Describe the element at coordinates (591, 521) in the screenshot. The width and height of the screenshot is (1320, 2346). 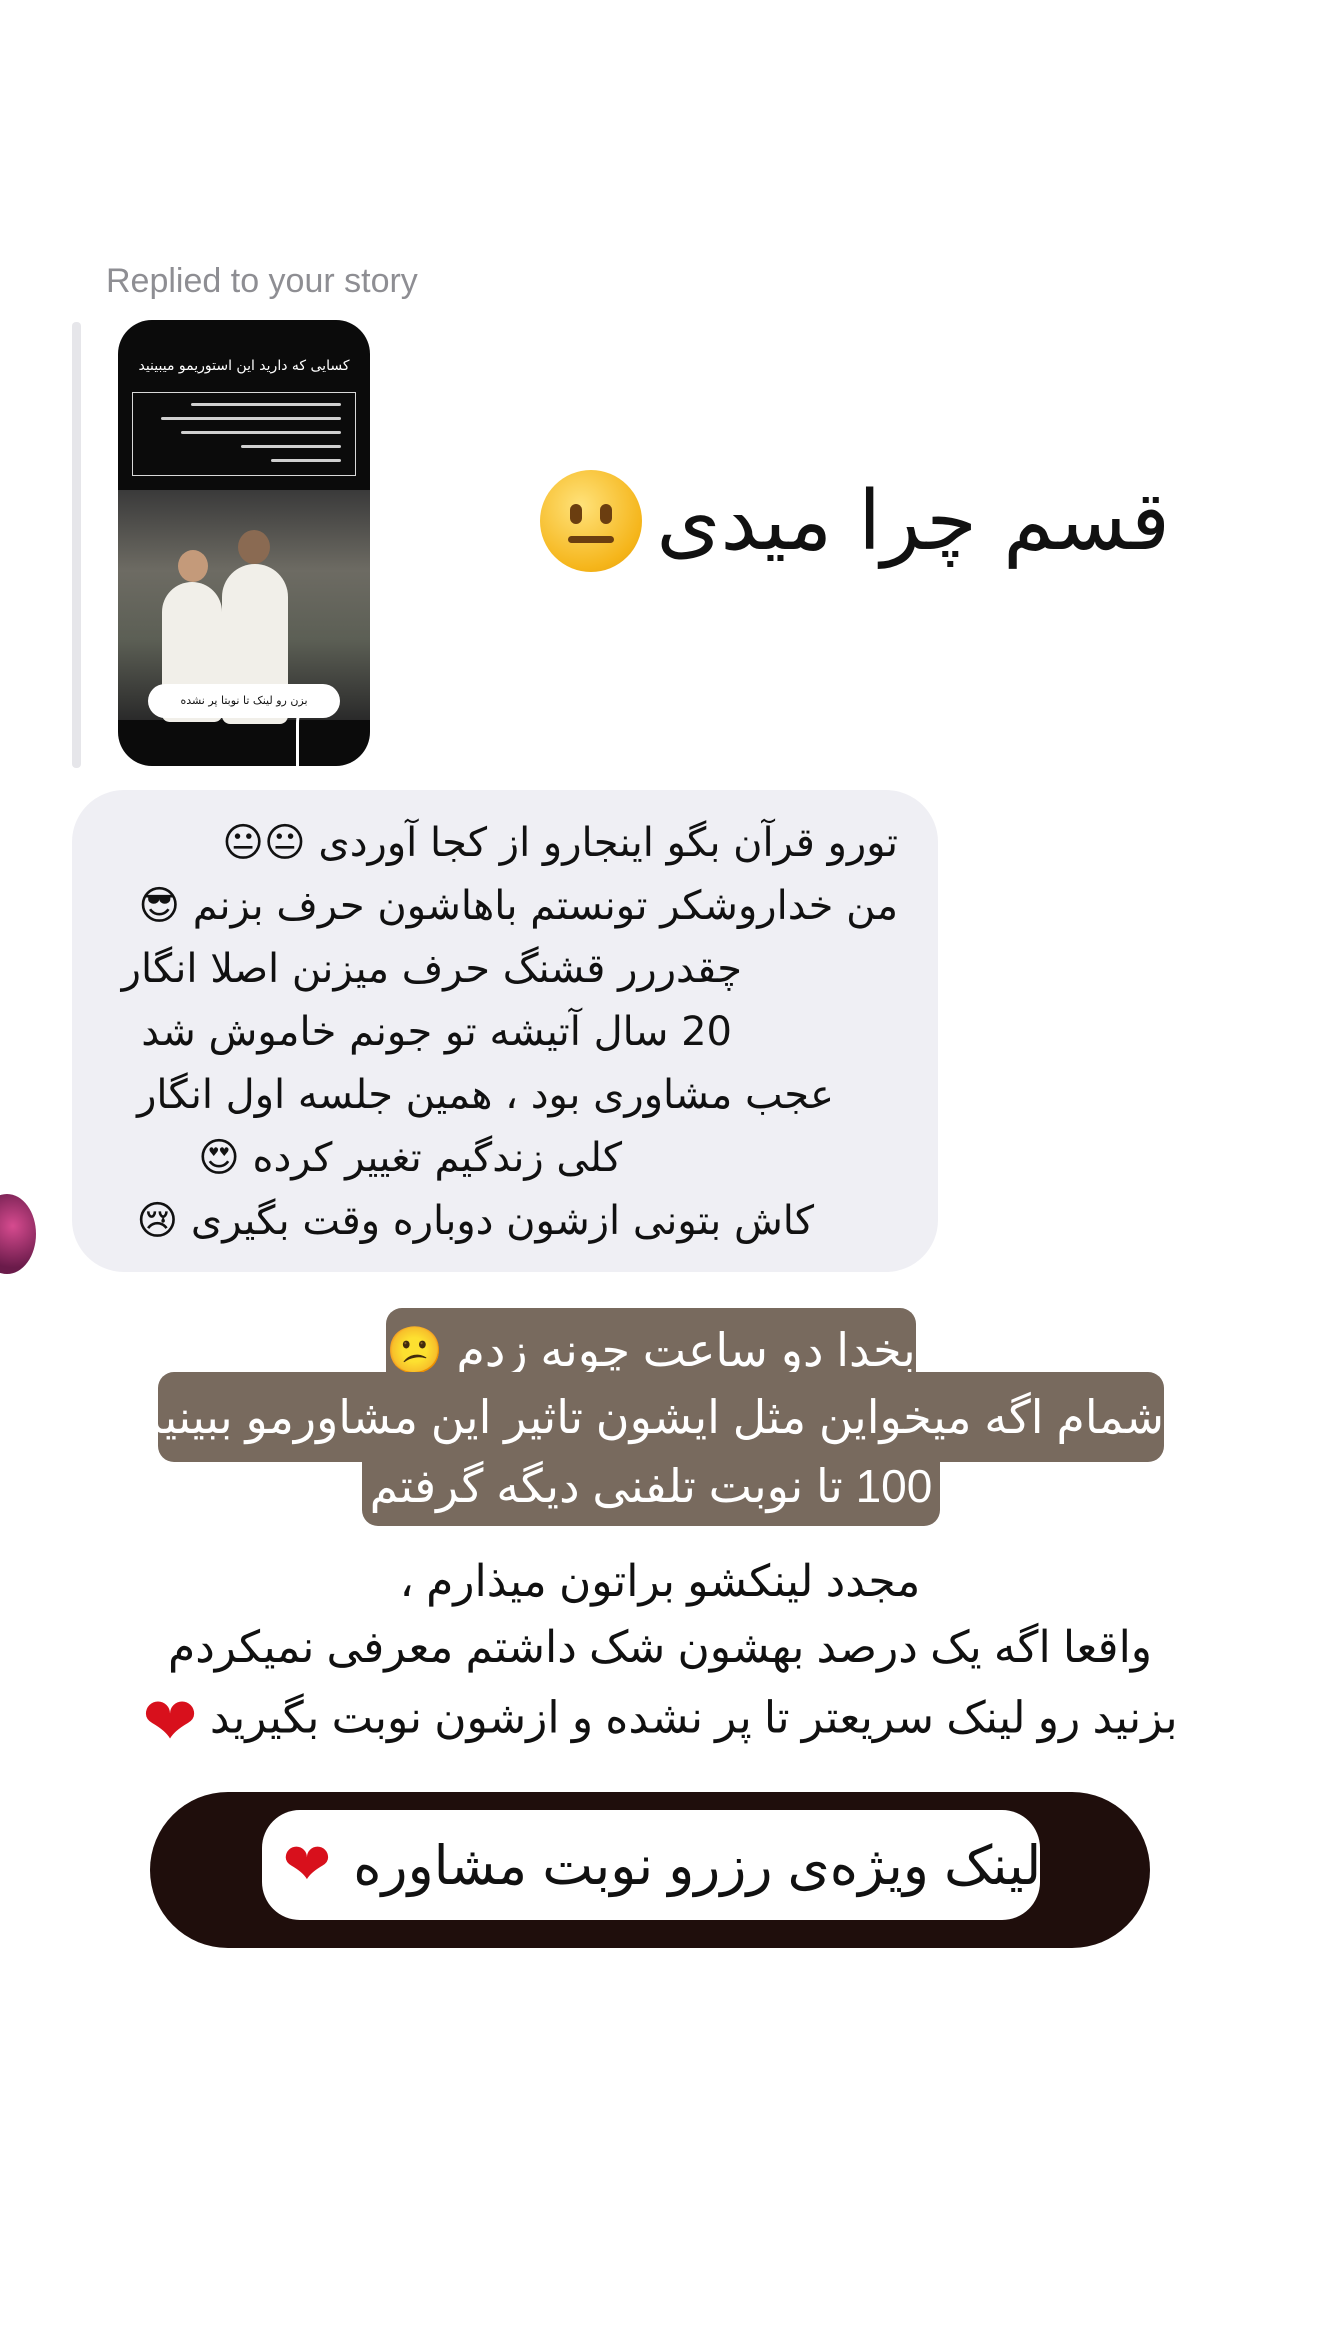
I see `neutral-face-icon` at that location.